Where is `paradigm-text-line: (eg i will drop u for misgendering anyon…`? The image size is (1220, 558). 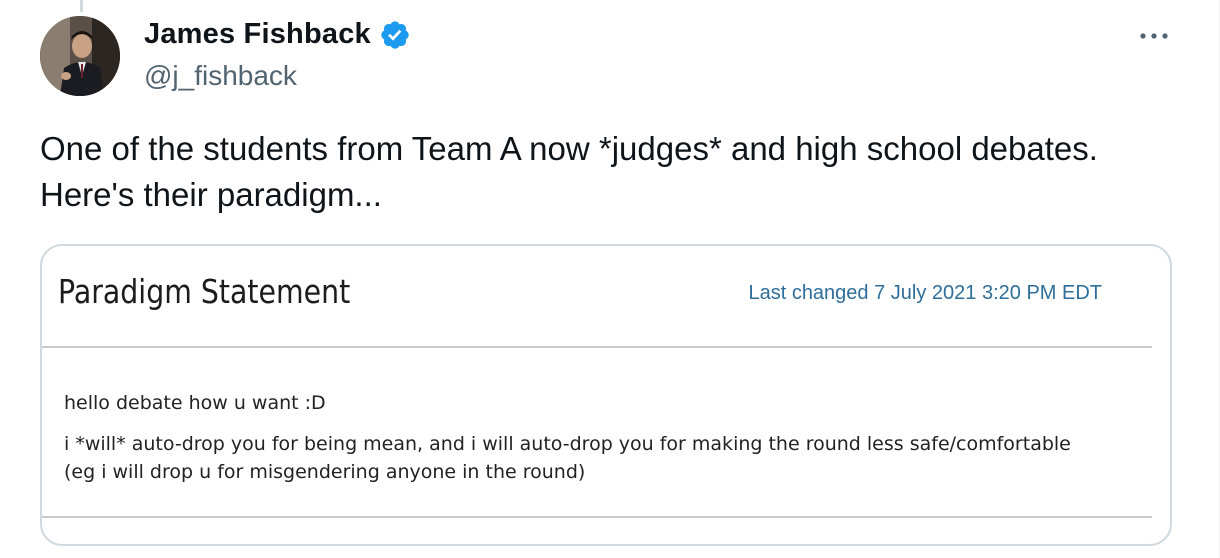
paradigm-text-line: (eg i will drop u for misgendering anyon… is located at coordinates (325, 472).